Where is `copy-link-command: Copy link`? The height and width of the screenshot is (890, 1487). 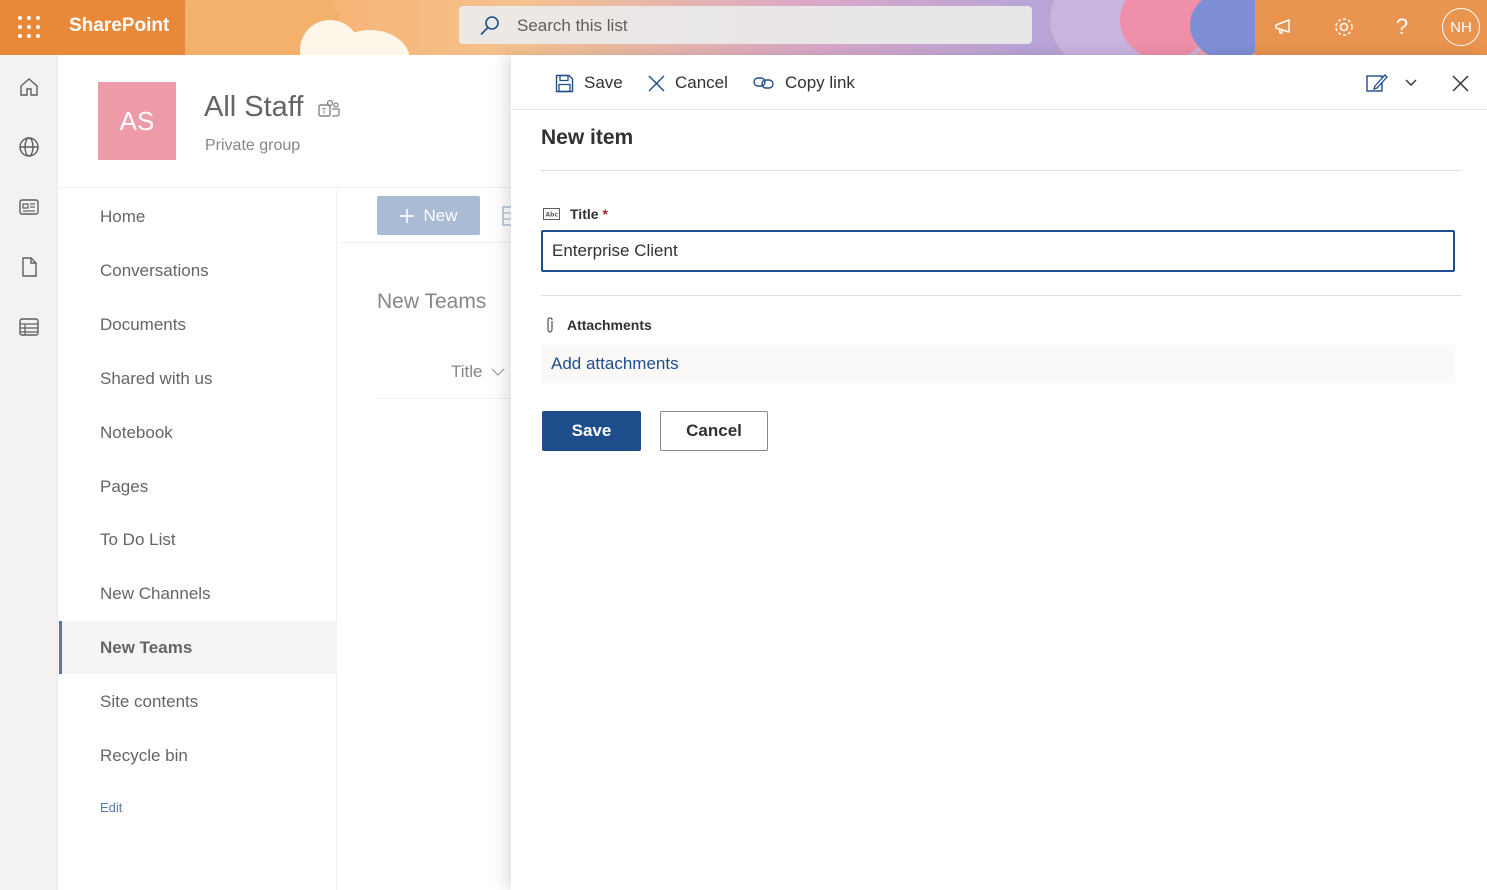 copy-link-command: Copy link is located at coordinates (804, 83).